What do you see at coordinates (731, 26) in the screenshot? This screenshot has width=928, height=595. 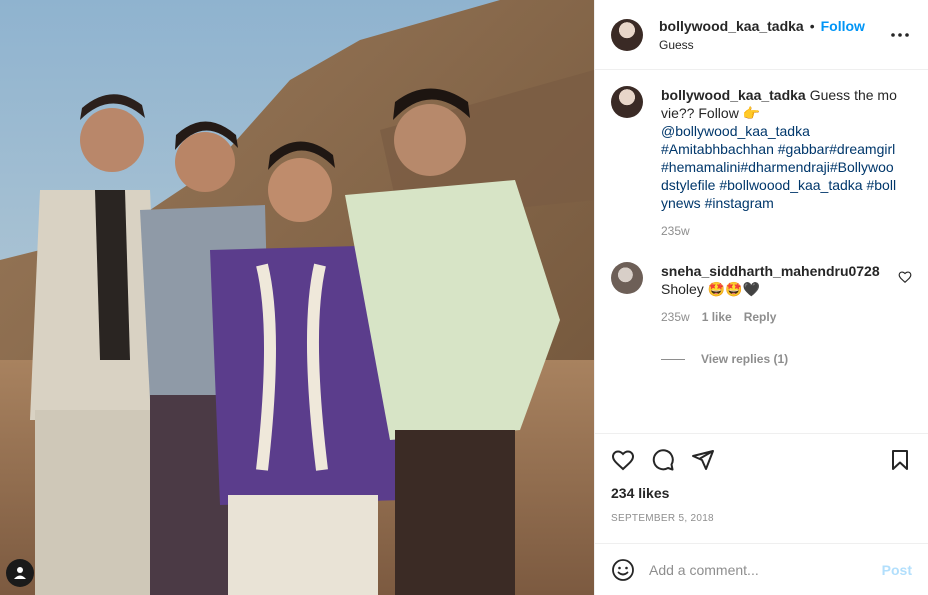 I see `author-username: bollywood_kaa_tadka` at bounding box center [731, 26].